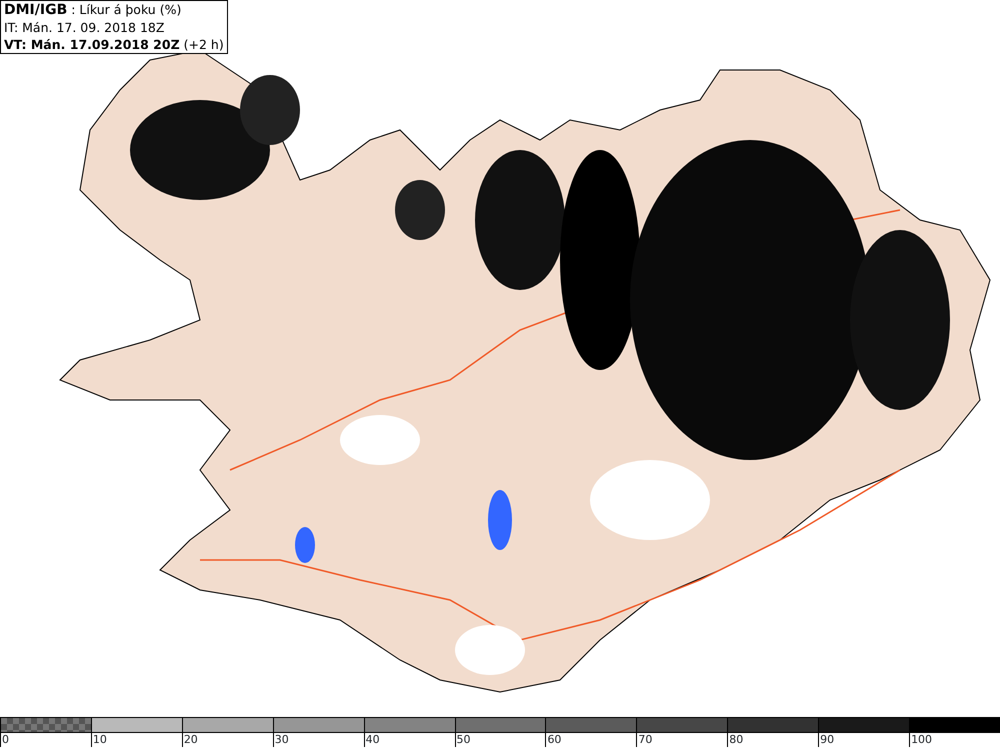 This screenshot has width=1000, height=750. What do you see at coordinates (372, 740) in the screenshot?
I see `legend-label: 40` at bounding box center [372, 740].